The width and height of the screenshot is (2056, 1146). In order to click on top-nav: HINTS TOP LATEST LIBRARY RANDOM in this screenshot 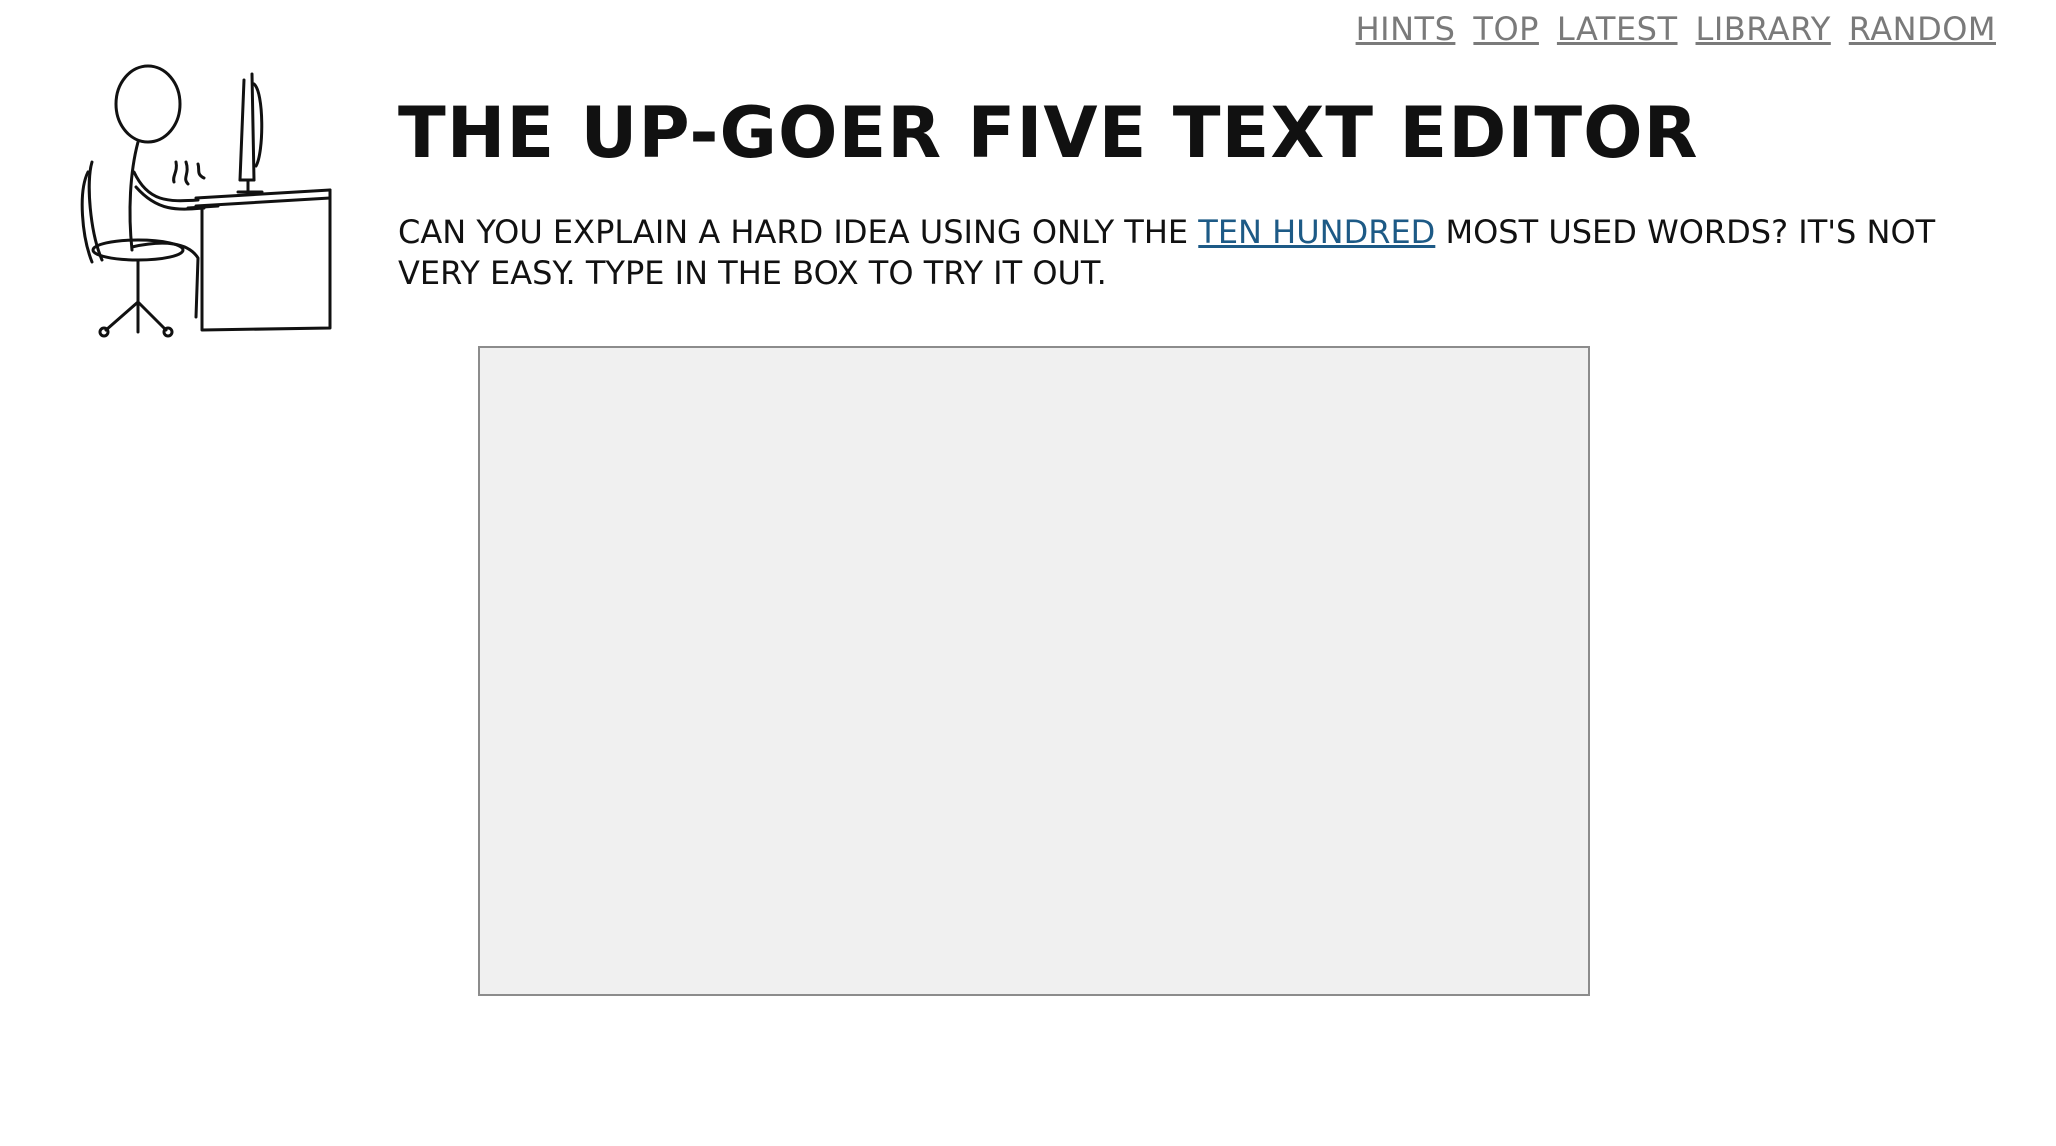, I will do `click(1676, 29)`.